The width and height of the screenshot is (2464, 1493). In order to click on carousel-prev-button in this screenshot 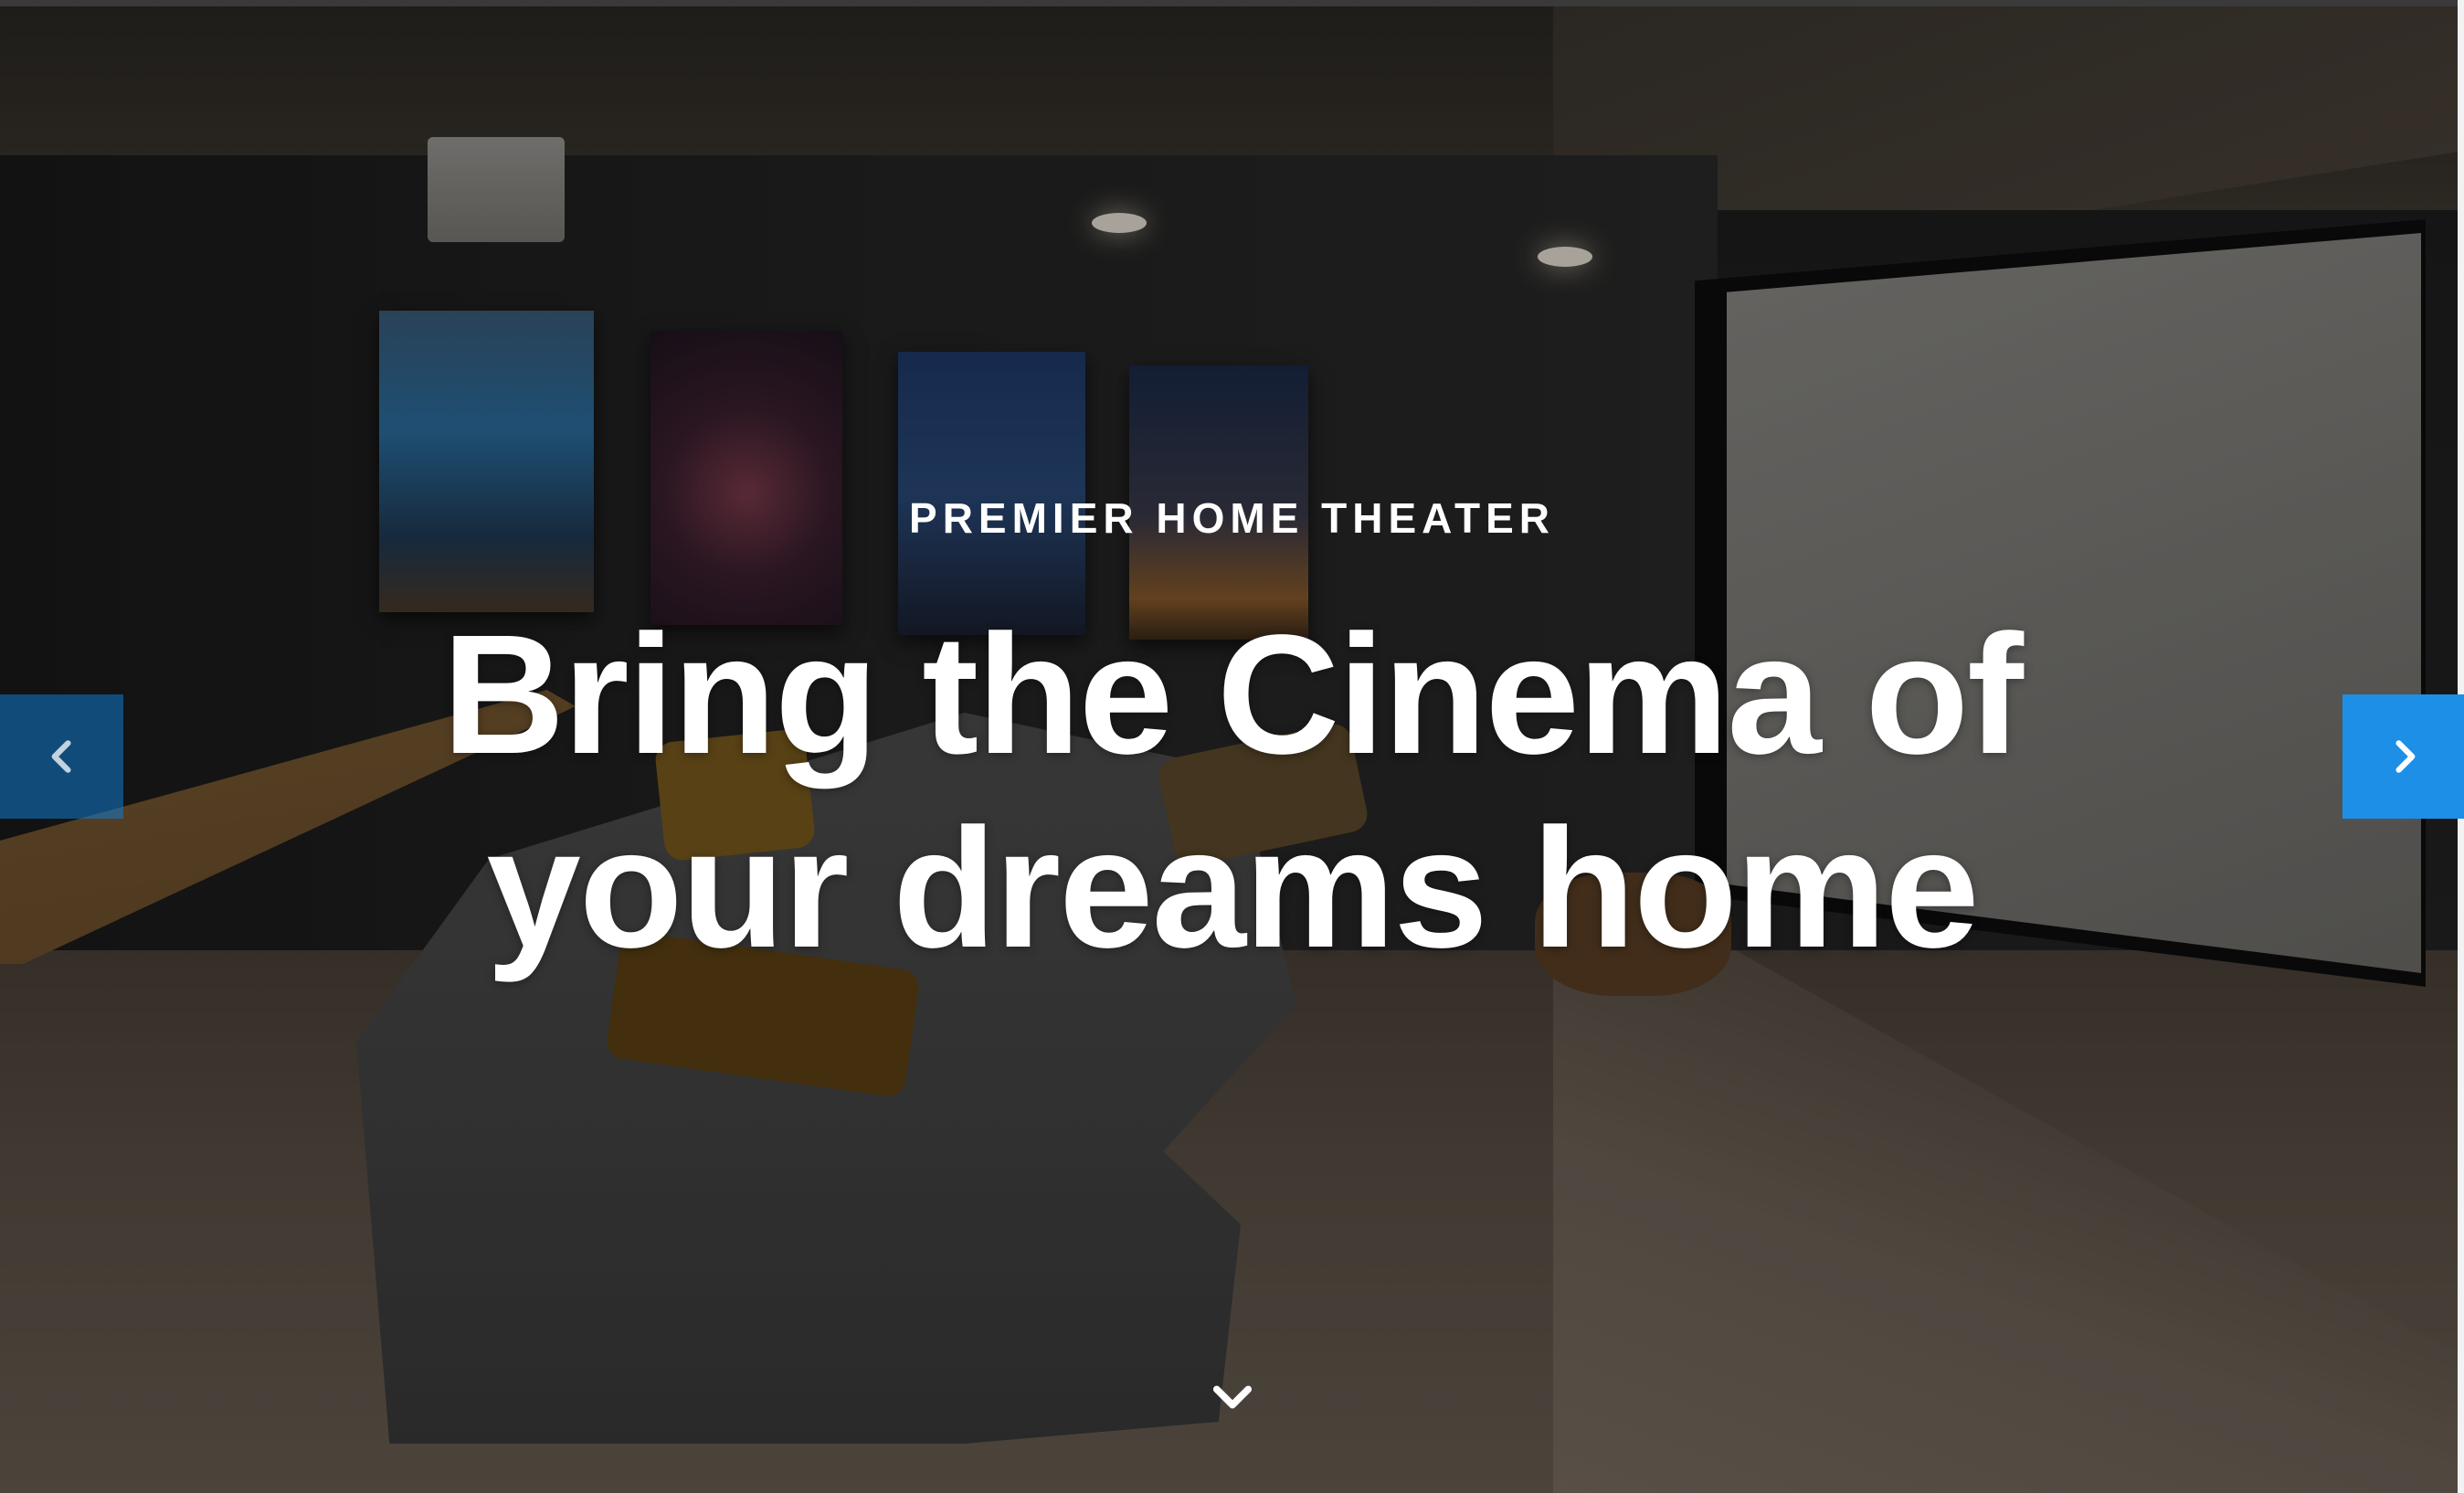, I will do `click(61, 756)`.